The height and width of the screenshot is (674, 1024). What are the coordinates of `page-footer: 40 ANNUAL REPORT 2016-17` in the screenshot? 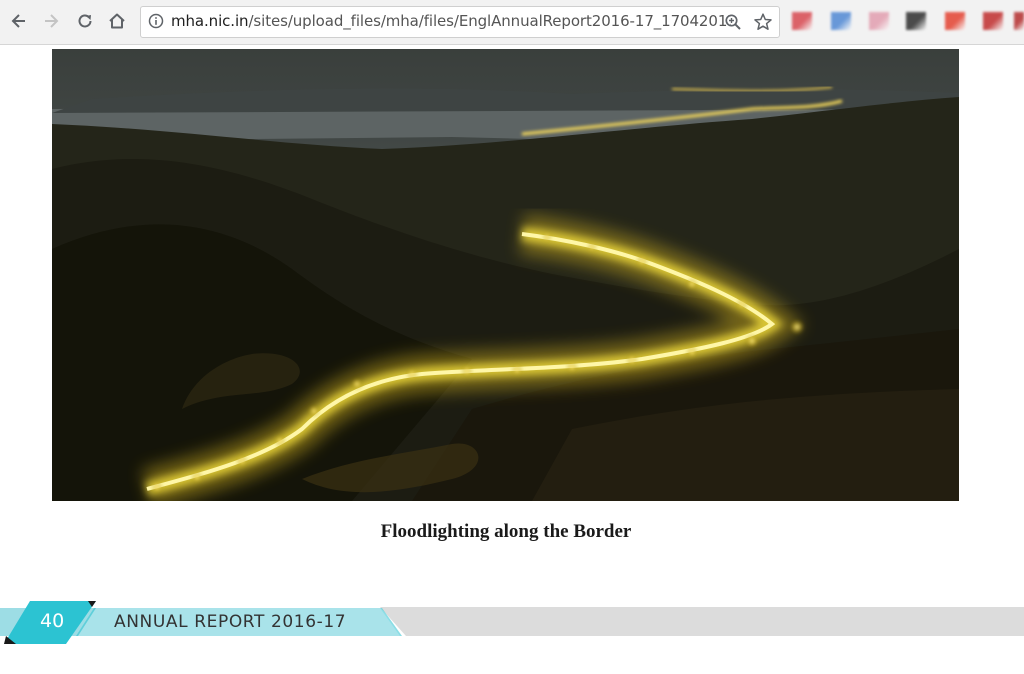 It's located at (512, 624).